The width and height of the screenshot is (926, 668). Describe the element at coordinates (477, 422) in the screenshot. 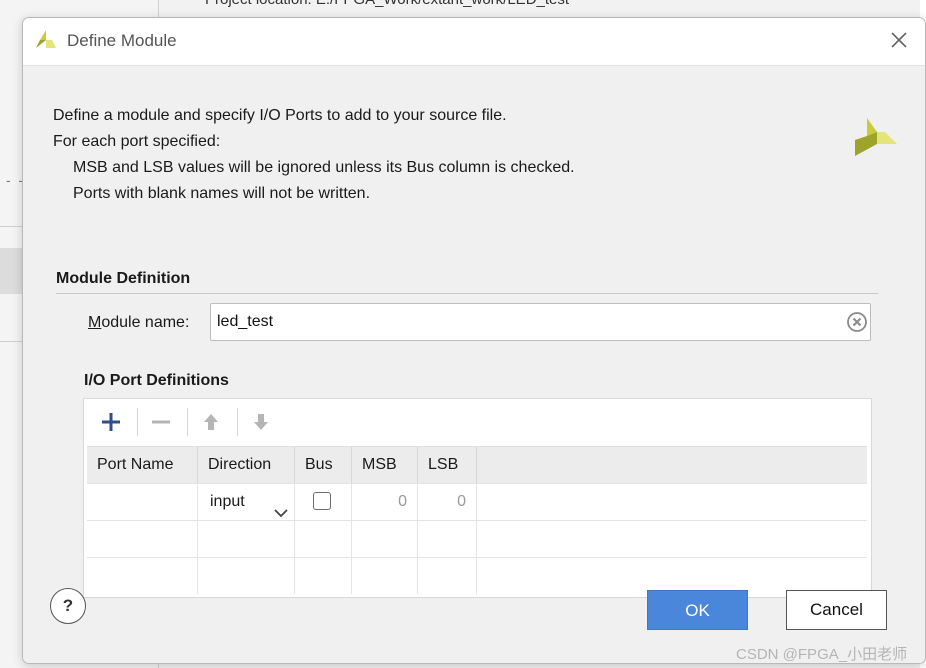

I see `port-table-toolbar` at that location.